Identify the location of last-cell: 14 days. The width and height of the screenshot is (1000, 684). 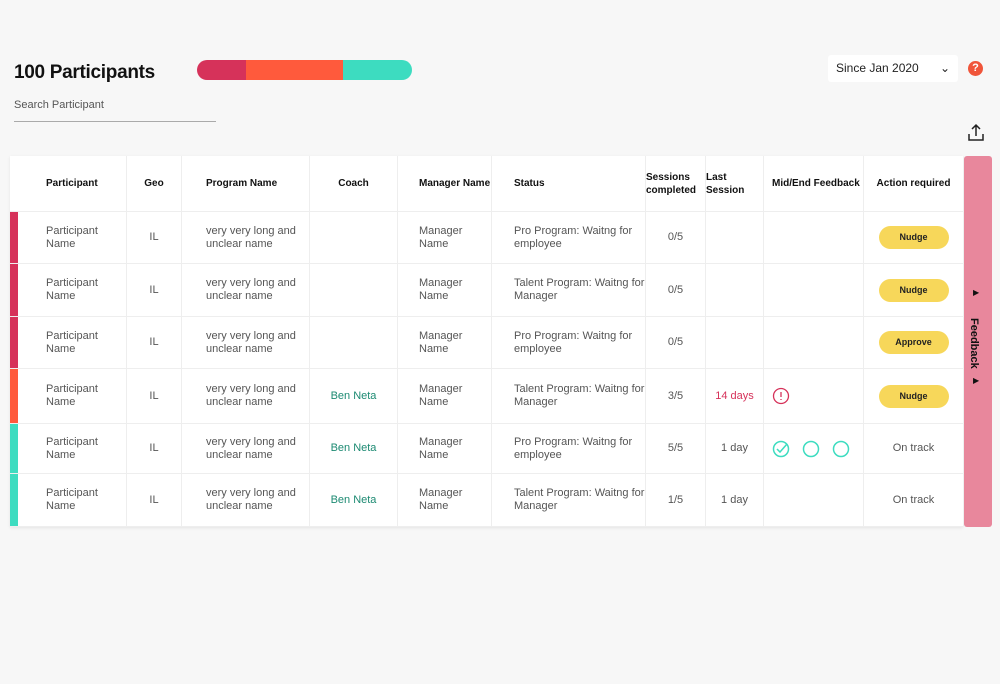
(735, 396).